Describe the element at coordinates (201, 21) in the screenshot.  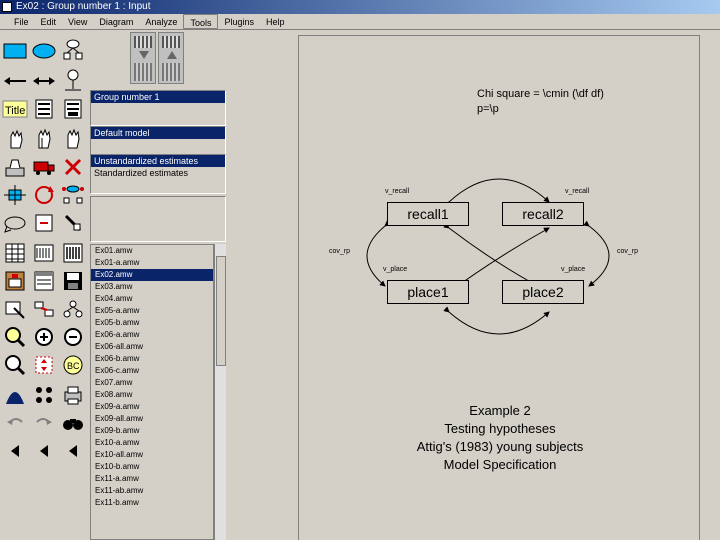
I see `menu-tools: Tools` at that location.